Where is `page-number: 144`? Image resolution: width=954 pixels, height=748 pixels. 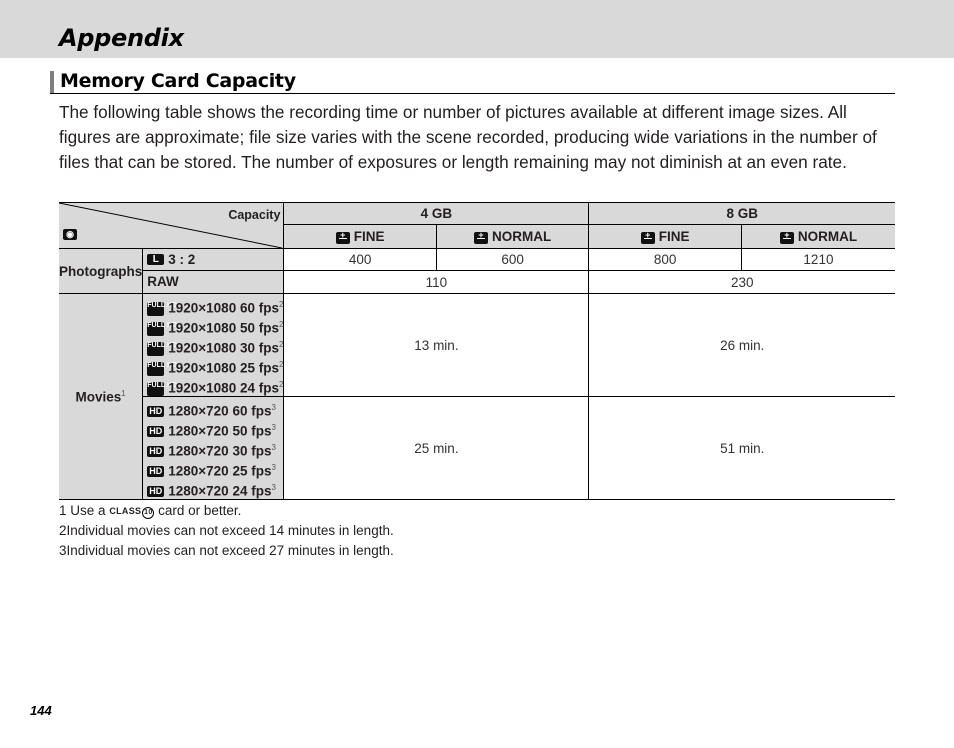
page-number: 144 is located at coordinates (41, 710).